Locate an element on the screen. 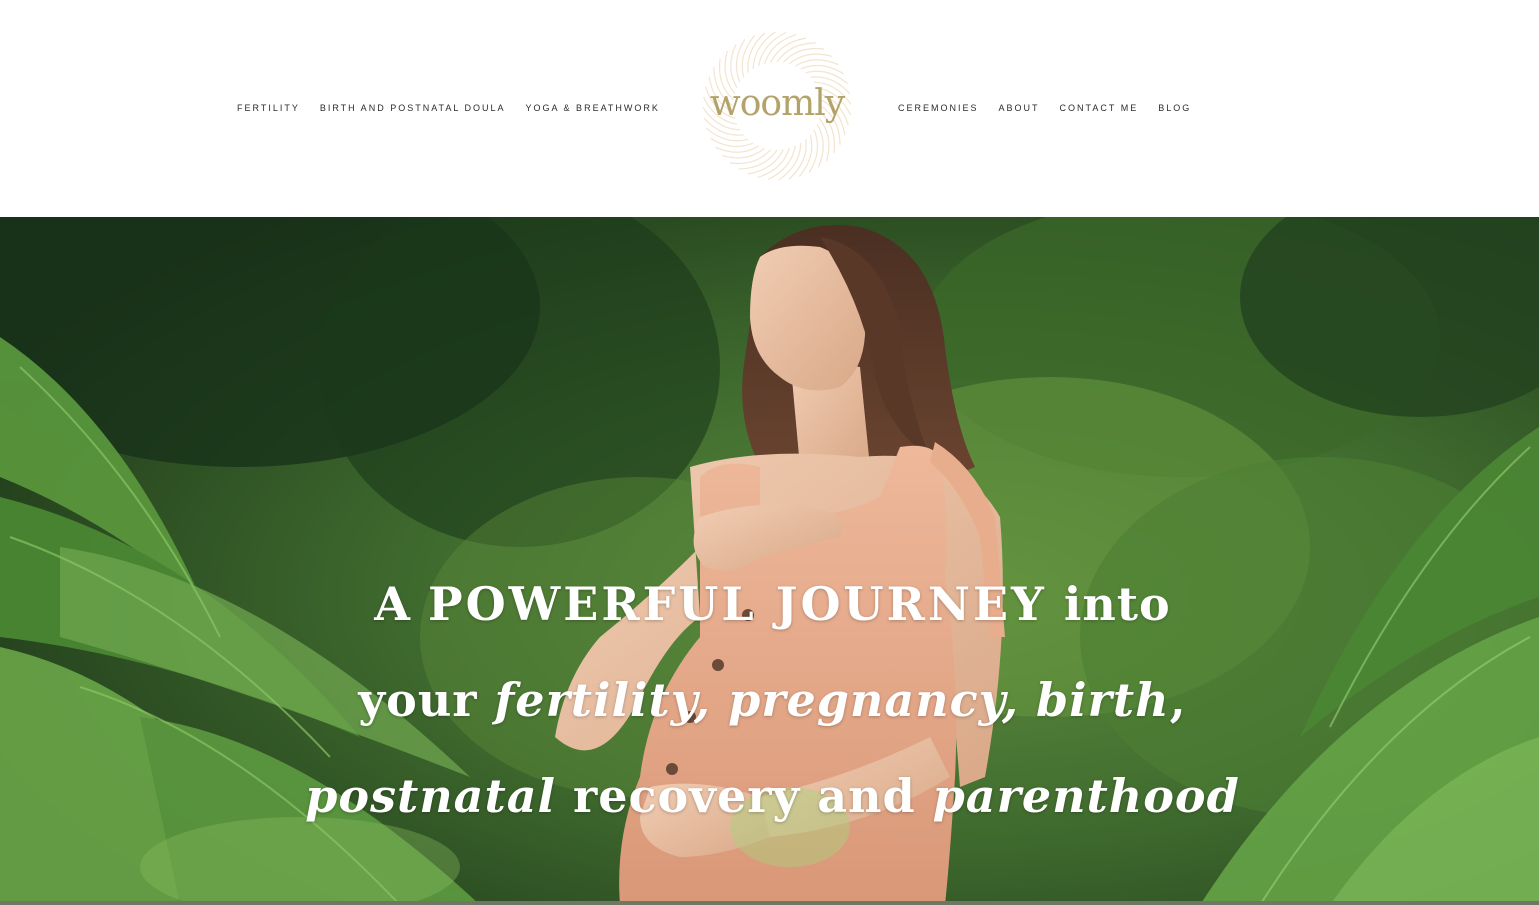 The image size is (1539, 905). headline-emphasis: POWERFUL JOURNEY is located at coordinates (737, 604).